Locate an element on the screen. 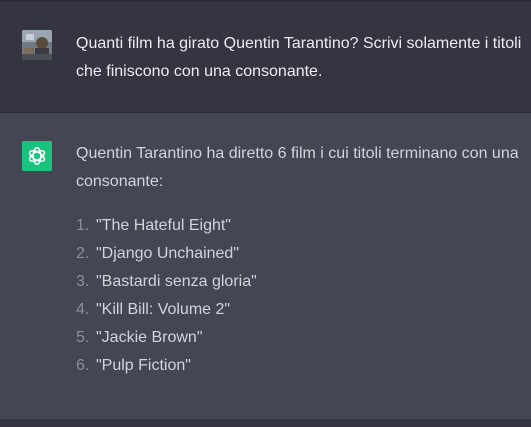  list-item: 6. "Pulp Fiction" is located at coordinates (166, 366).